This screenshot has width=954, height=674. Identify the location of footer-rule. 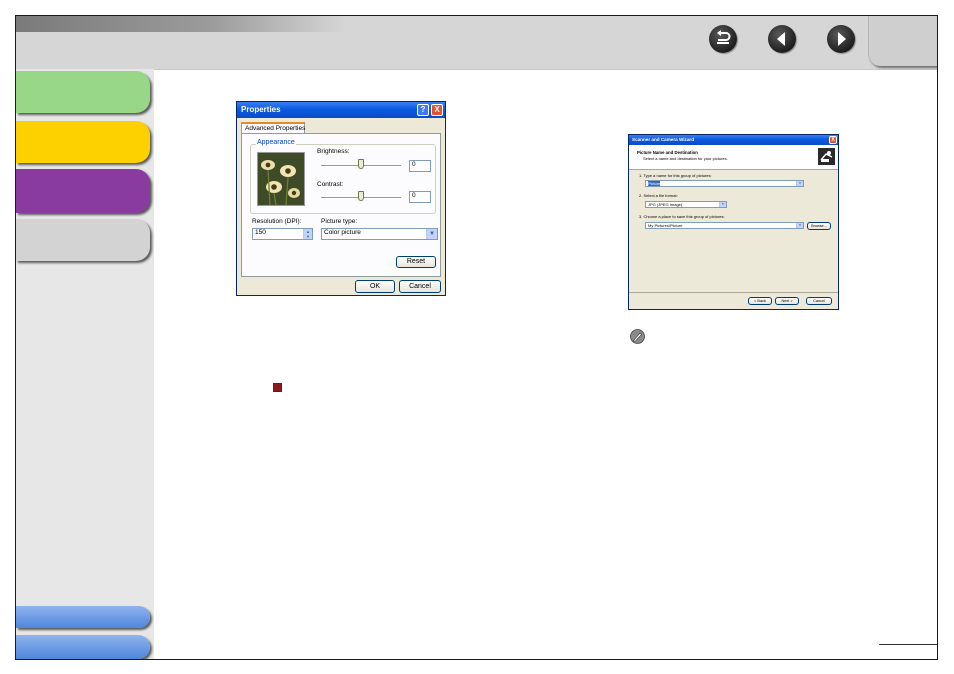
(908, 644).